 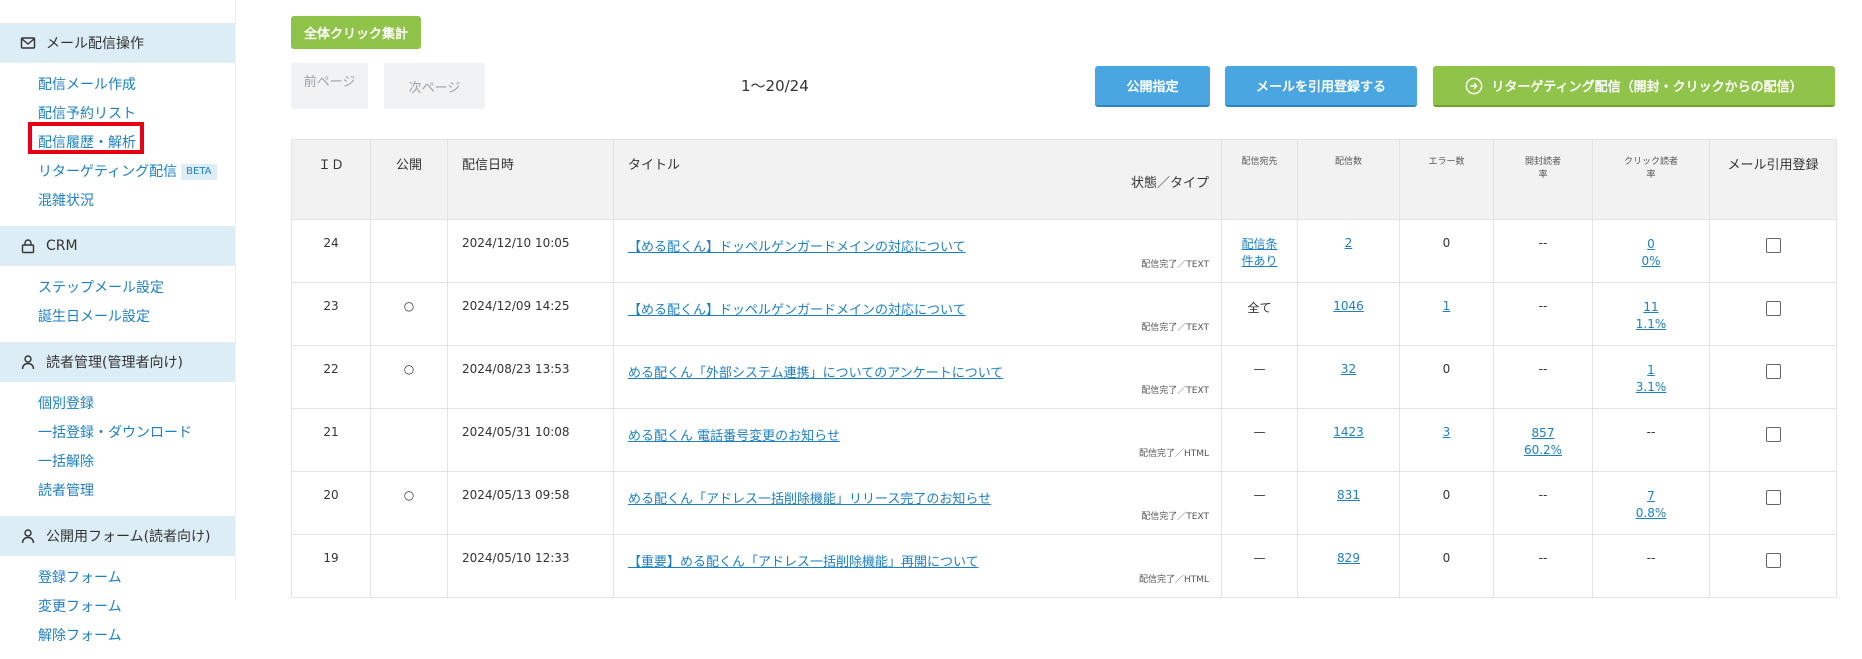 What do you see at coordinates (199, 172) in the screenshot?
I see `beta-badge: BETA` at bounding box center [199, 172].